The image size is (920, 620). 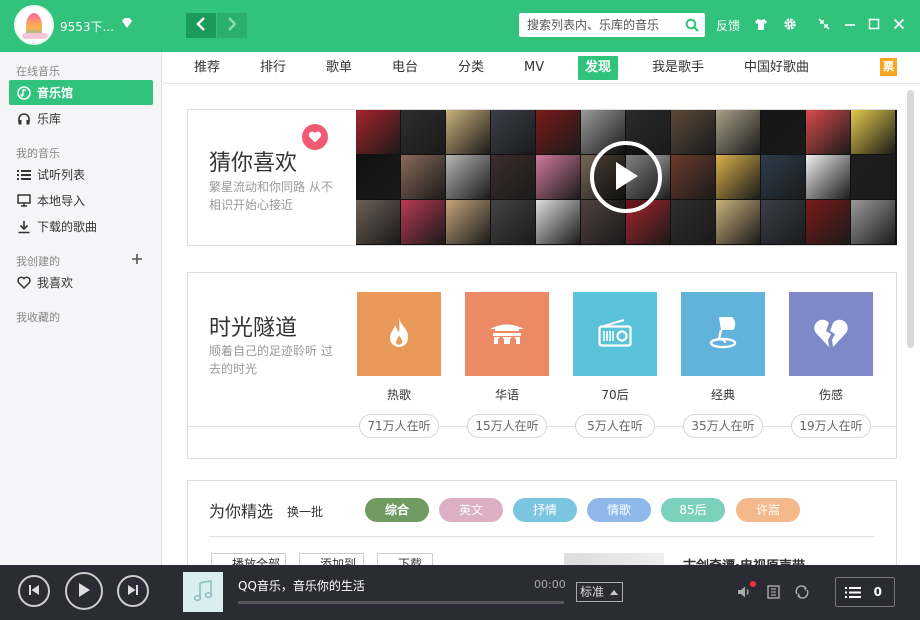 What do you see at coordinates (598, 68) in the screenshot?
I see `tab-discover: 发现` at bounding box center [598, 68].